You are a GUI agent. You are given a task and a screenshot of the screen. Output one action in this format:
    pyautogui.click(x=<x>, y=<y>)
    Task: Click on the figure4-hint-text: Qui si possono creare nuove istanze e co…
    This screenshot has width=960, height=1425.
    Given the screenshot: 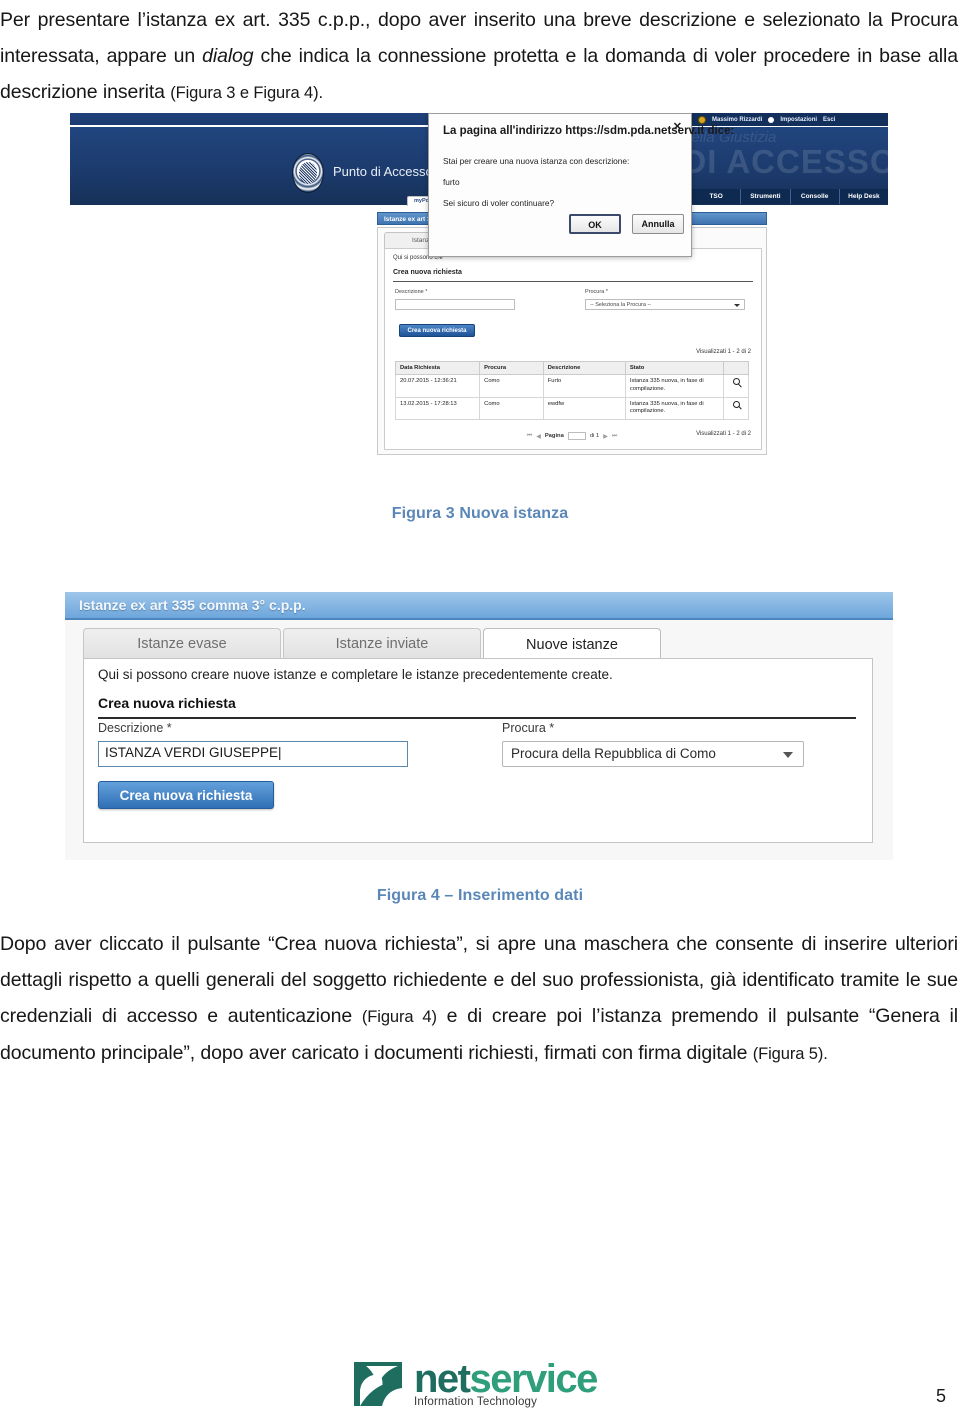 What is the action you would take?
    pyautogui.click(x=355, y=674)
    